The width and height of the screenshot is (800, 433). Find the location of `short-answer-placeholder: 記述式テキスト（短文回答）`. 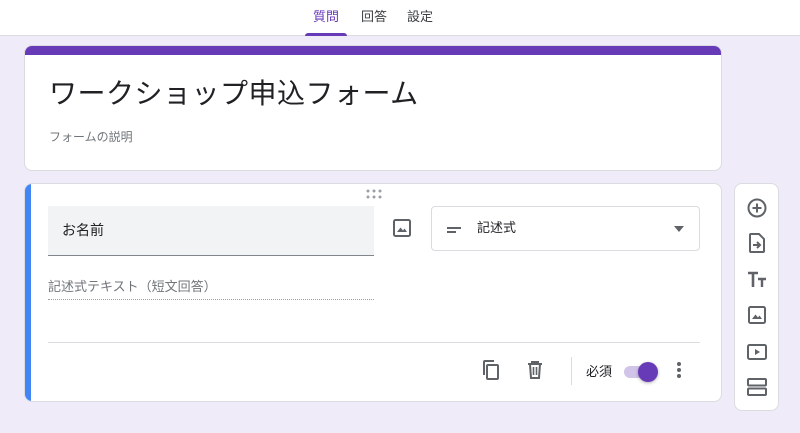

short-answer-placeholder: 記述式テキスト（短文回答） is located at coordinates (211, 288).